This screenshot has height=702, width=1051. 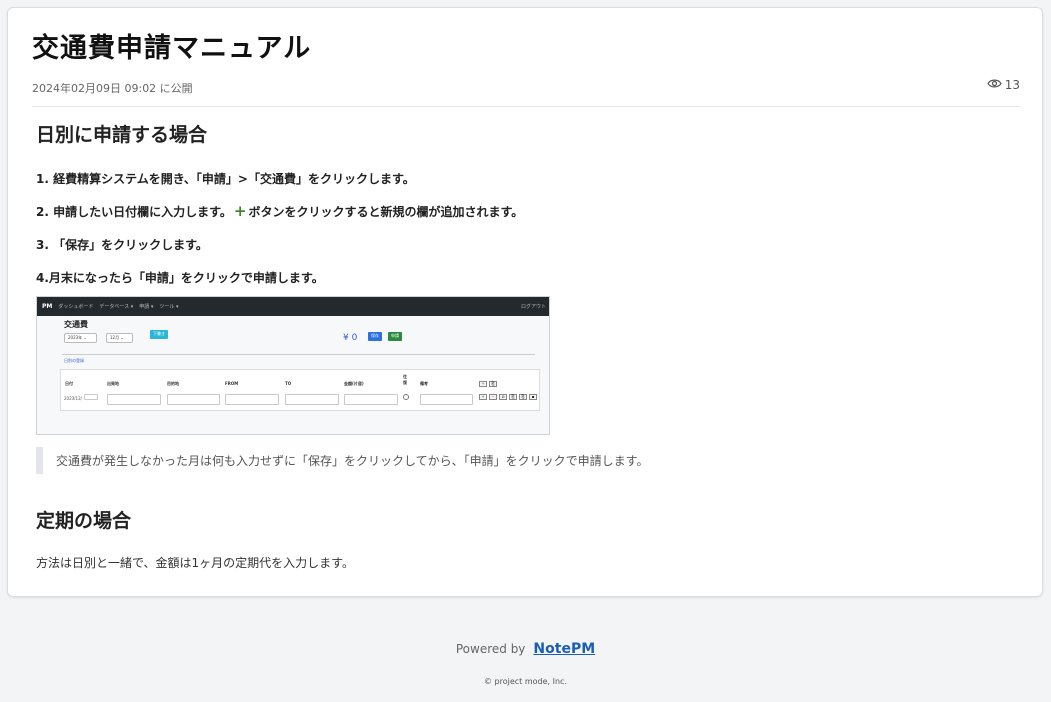 I want to click on screenshot-nav-item: ダッシュボード, so click(x=76, y=307).